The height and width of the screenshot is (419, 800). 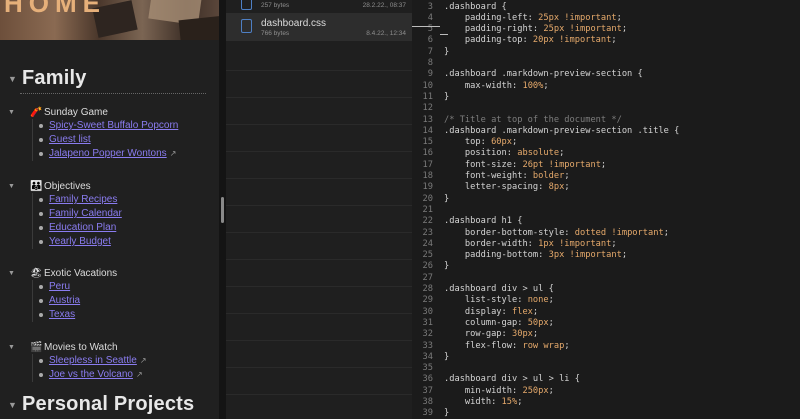 I want to click on code-line: 12, so click(x=606, y=108).